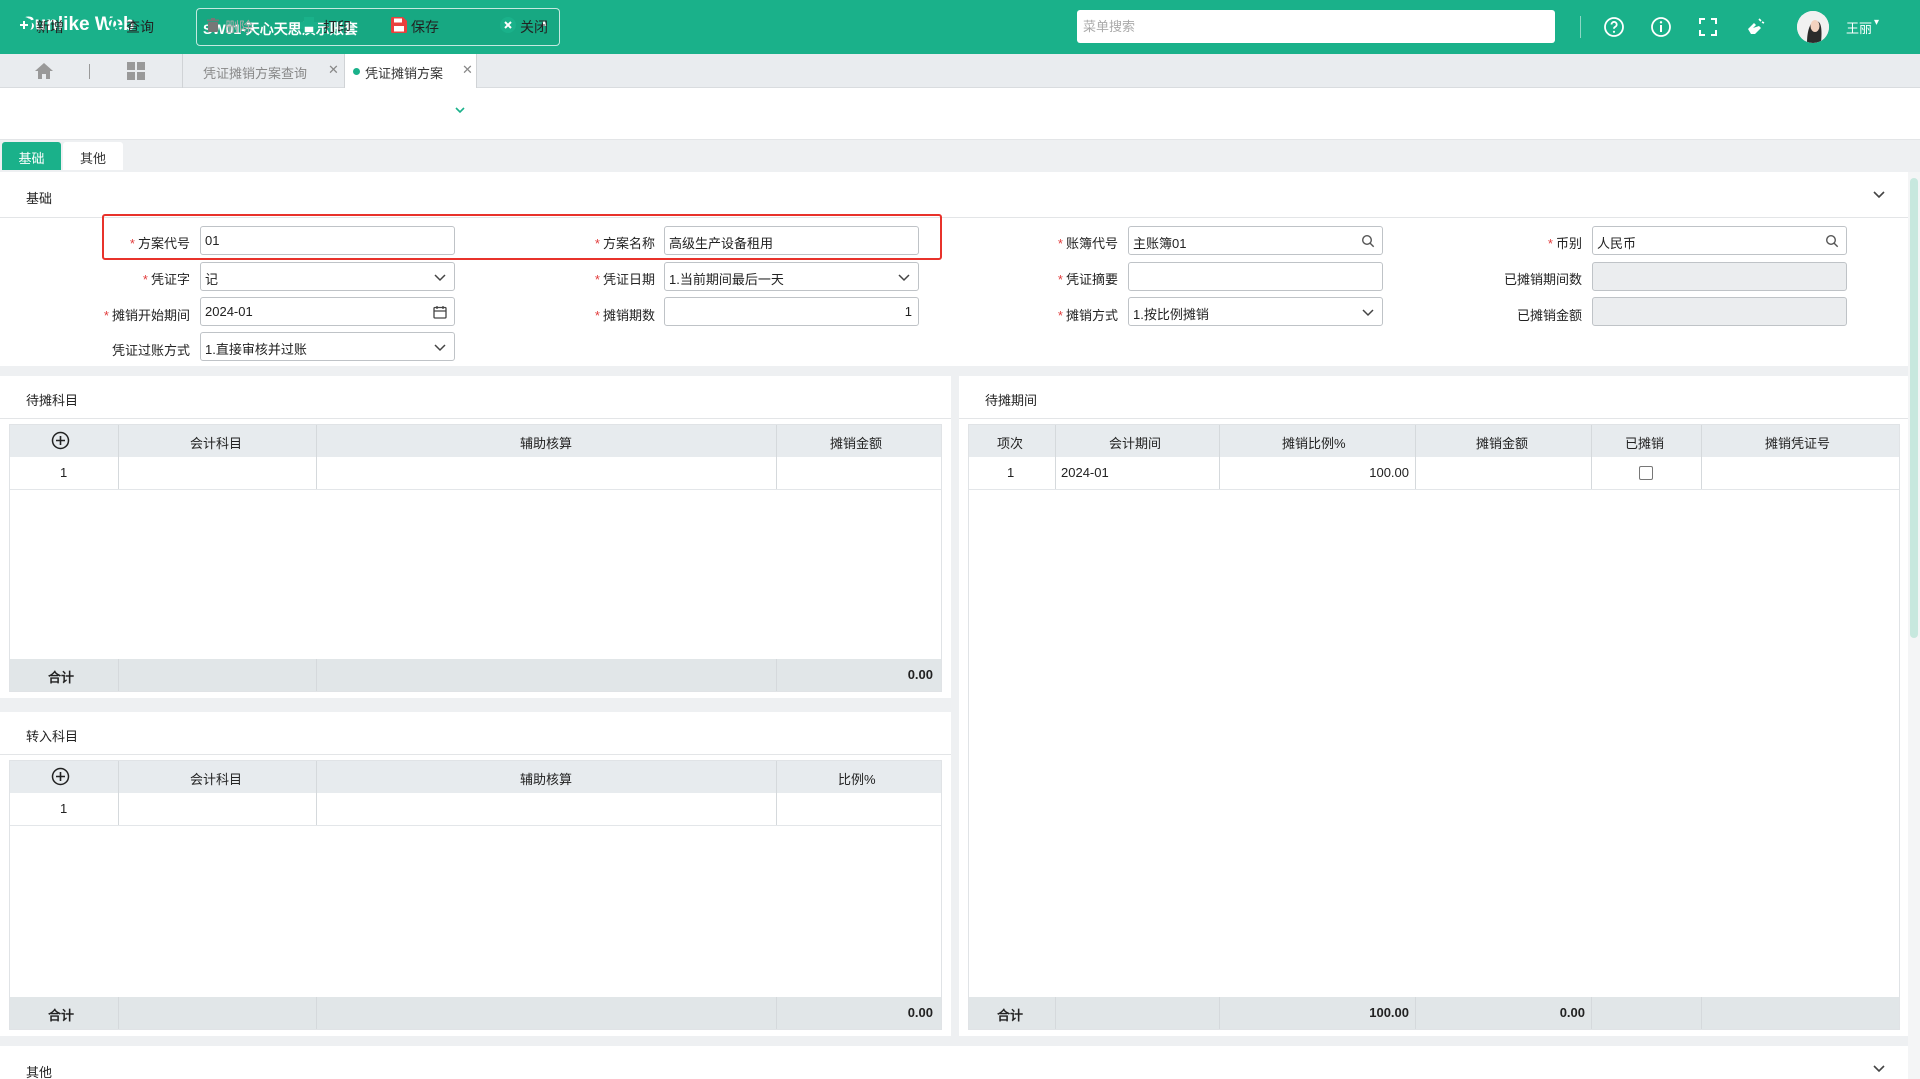  I want to click on row-number: 1, so click(64, 808).